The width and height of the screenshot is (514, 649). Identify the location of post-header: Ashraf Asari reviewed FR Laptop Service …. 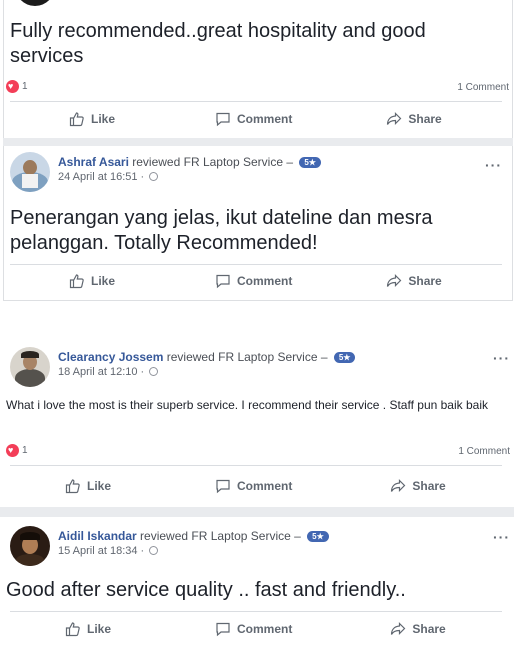
(165, 172).